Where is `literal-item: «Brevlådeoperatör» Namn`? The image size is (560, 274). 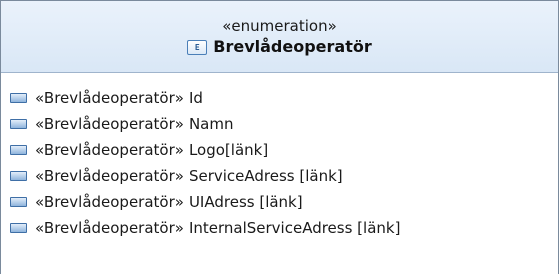
literal-item: «Brevlådeoperatör» Namn is located at coordinates (284, 124).